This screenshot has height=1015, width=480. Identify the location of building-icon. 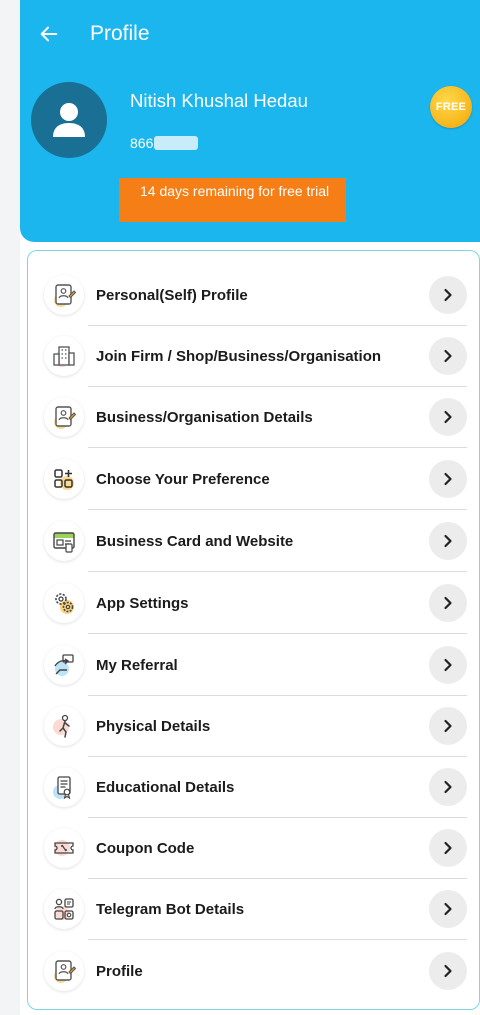
(64, 356).